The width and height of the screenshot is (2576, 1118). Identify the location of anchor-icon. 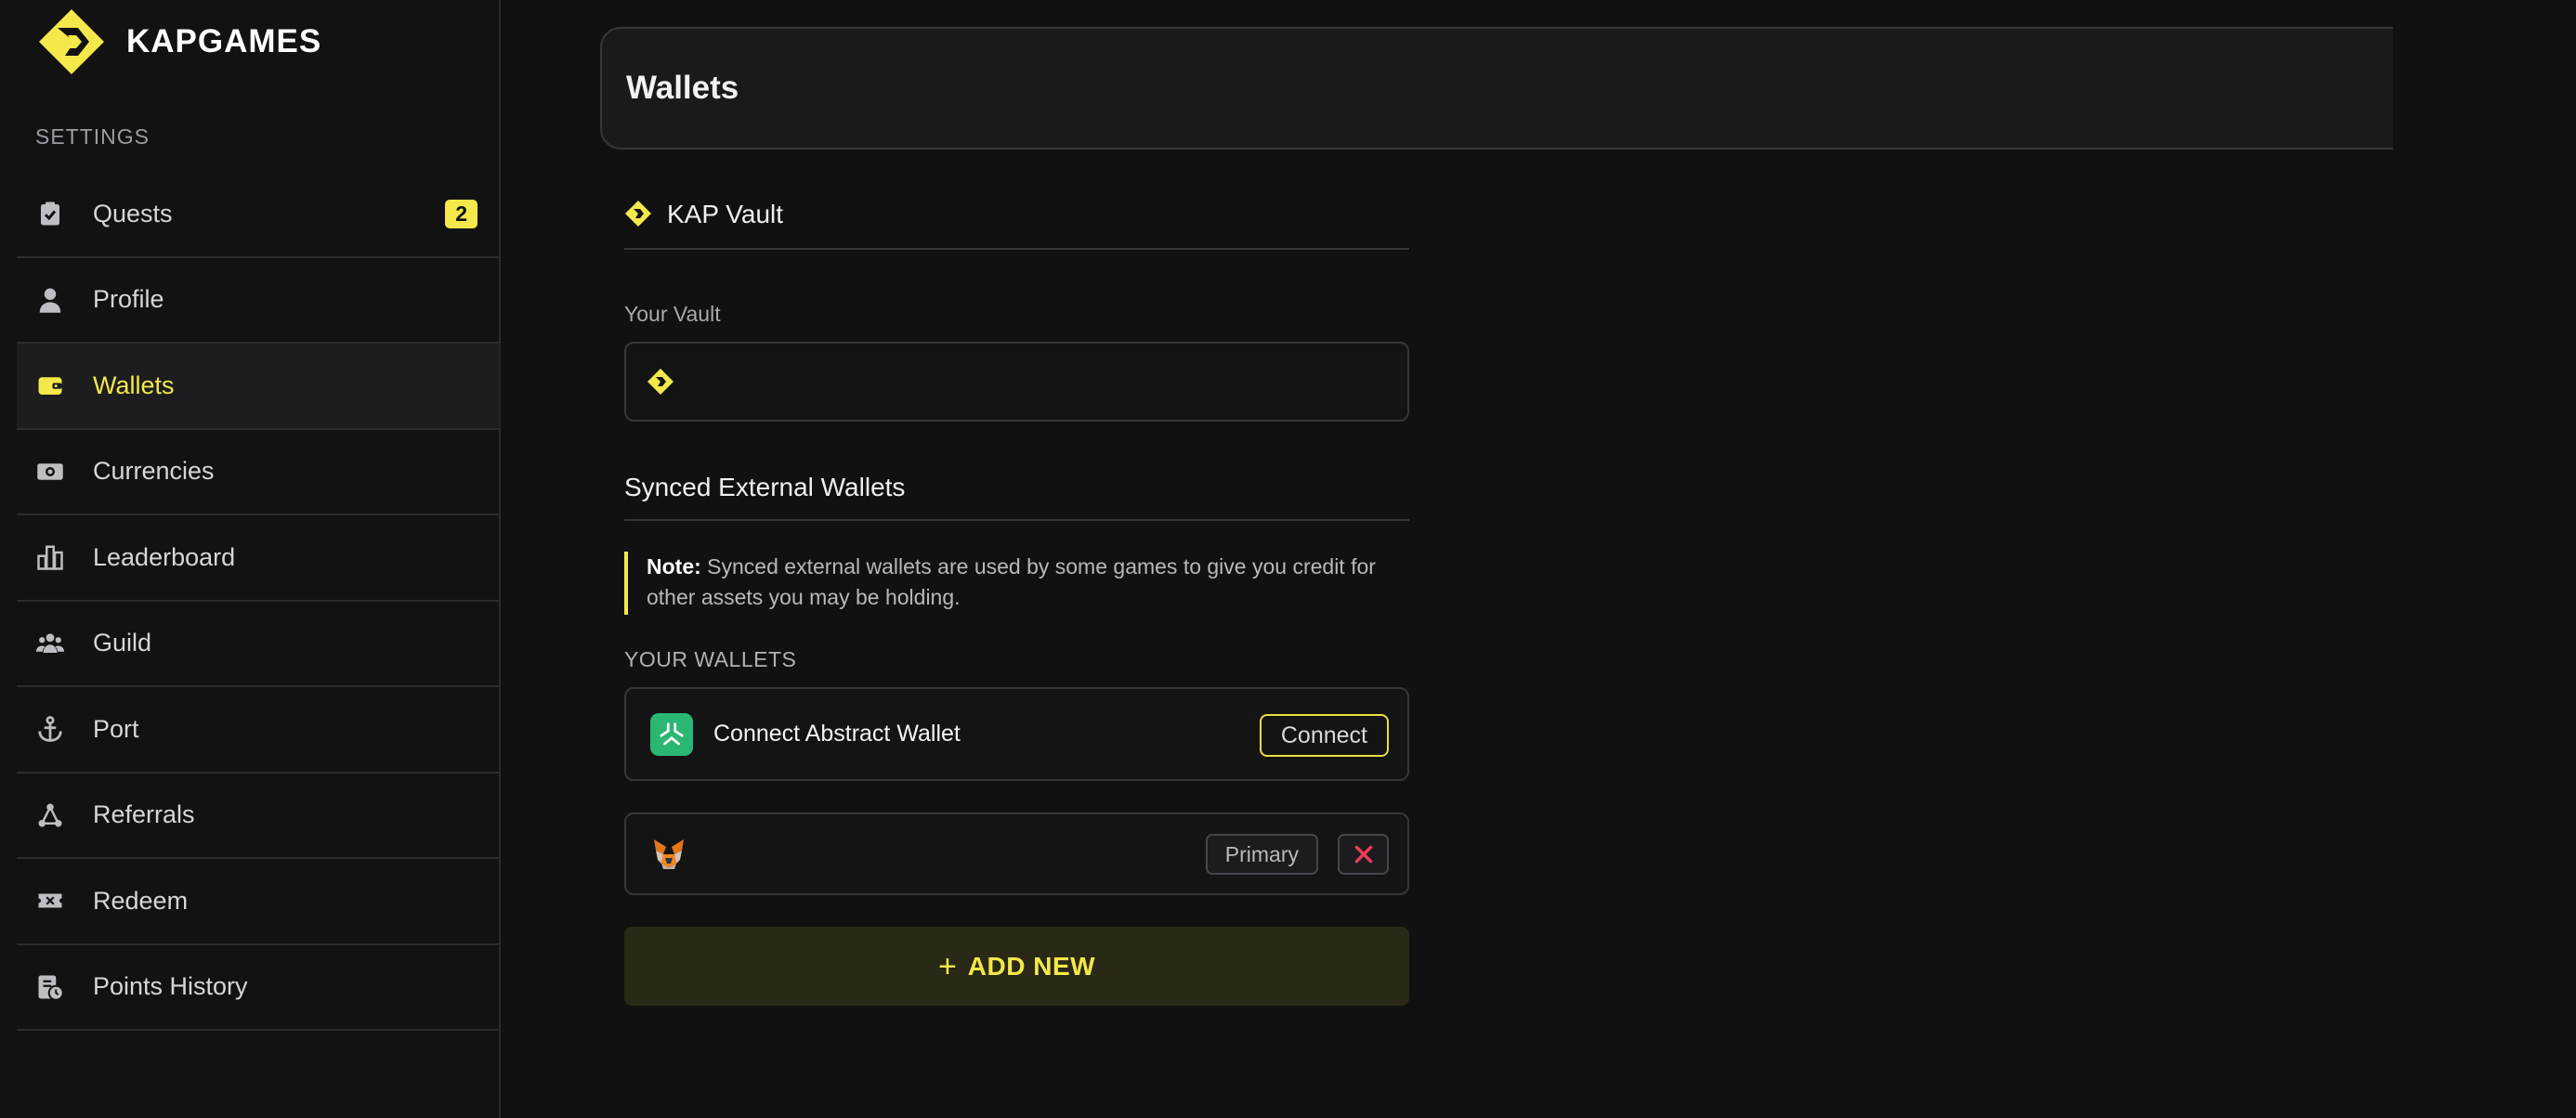
(50, 729).